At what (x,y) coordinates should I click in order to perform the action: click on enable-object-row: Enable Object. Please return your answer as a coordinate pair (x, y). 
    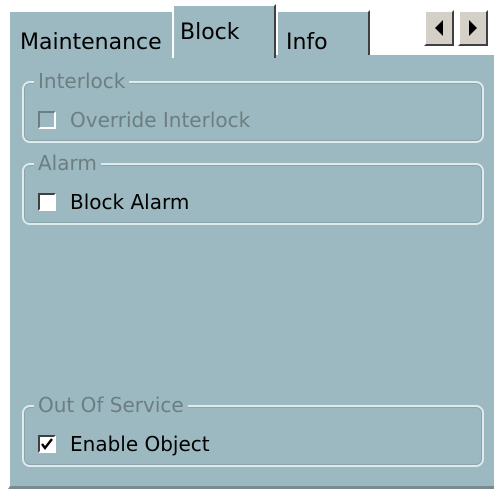
    Looking at the image, I should click on (124, 444).